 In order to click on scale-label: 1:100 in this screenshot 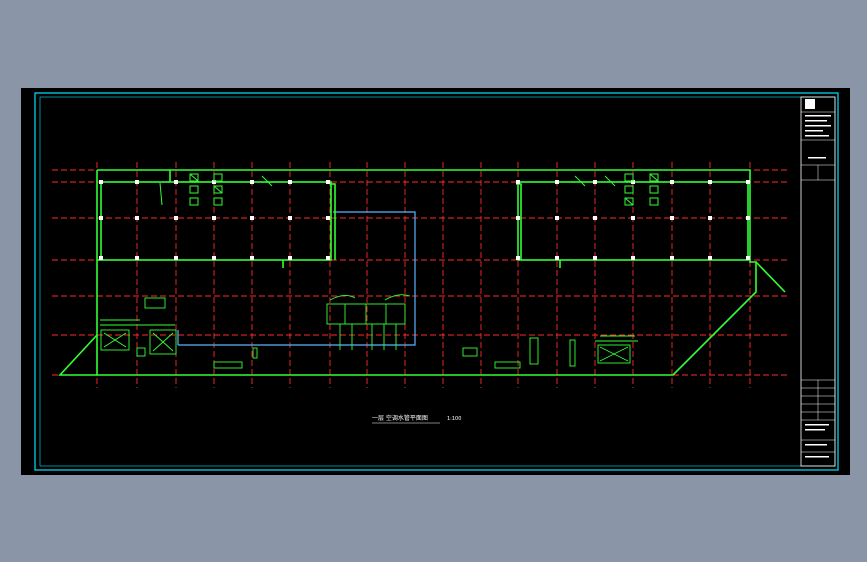, I will do `click(454, 419)`.